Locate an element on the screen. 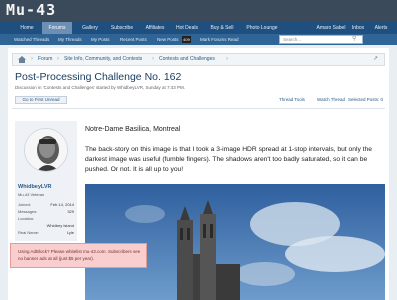 This screenshot has width=397, height=300. first-unread-button: Go to First Unread is located at coordinates (41, 100).